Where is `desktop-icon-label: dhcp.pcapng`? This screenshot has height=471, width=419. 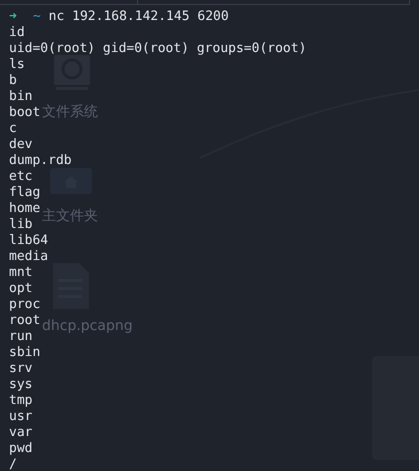 desktop-icon-label: dhcp.pcapng is located at coordinates (87, 326).